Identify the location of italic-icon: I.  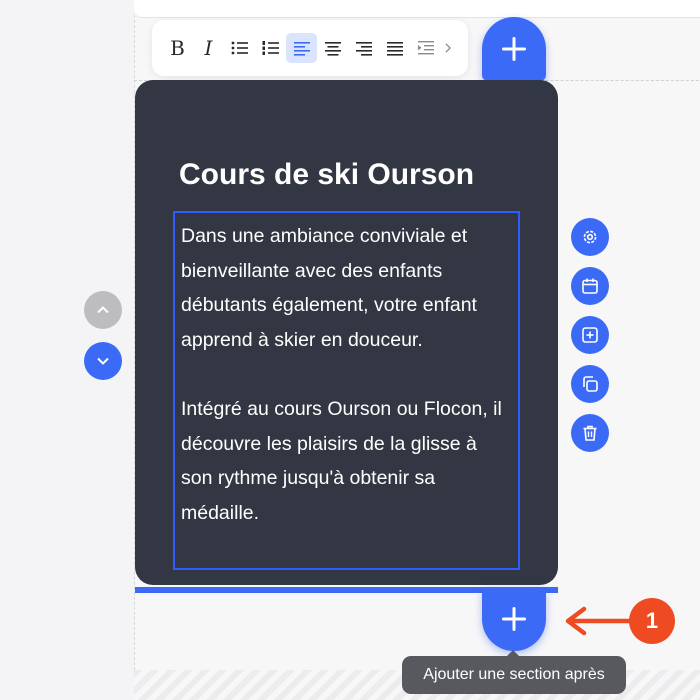
(208, 48).